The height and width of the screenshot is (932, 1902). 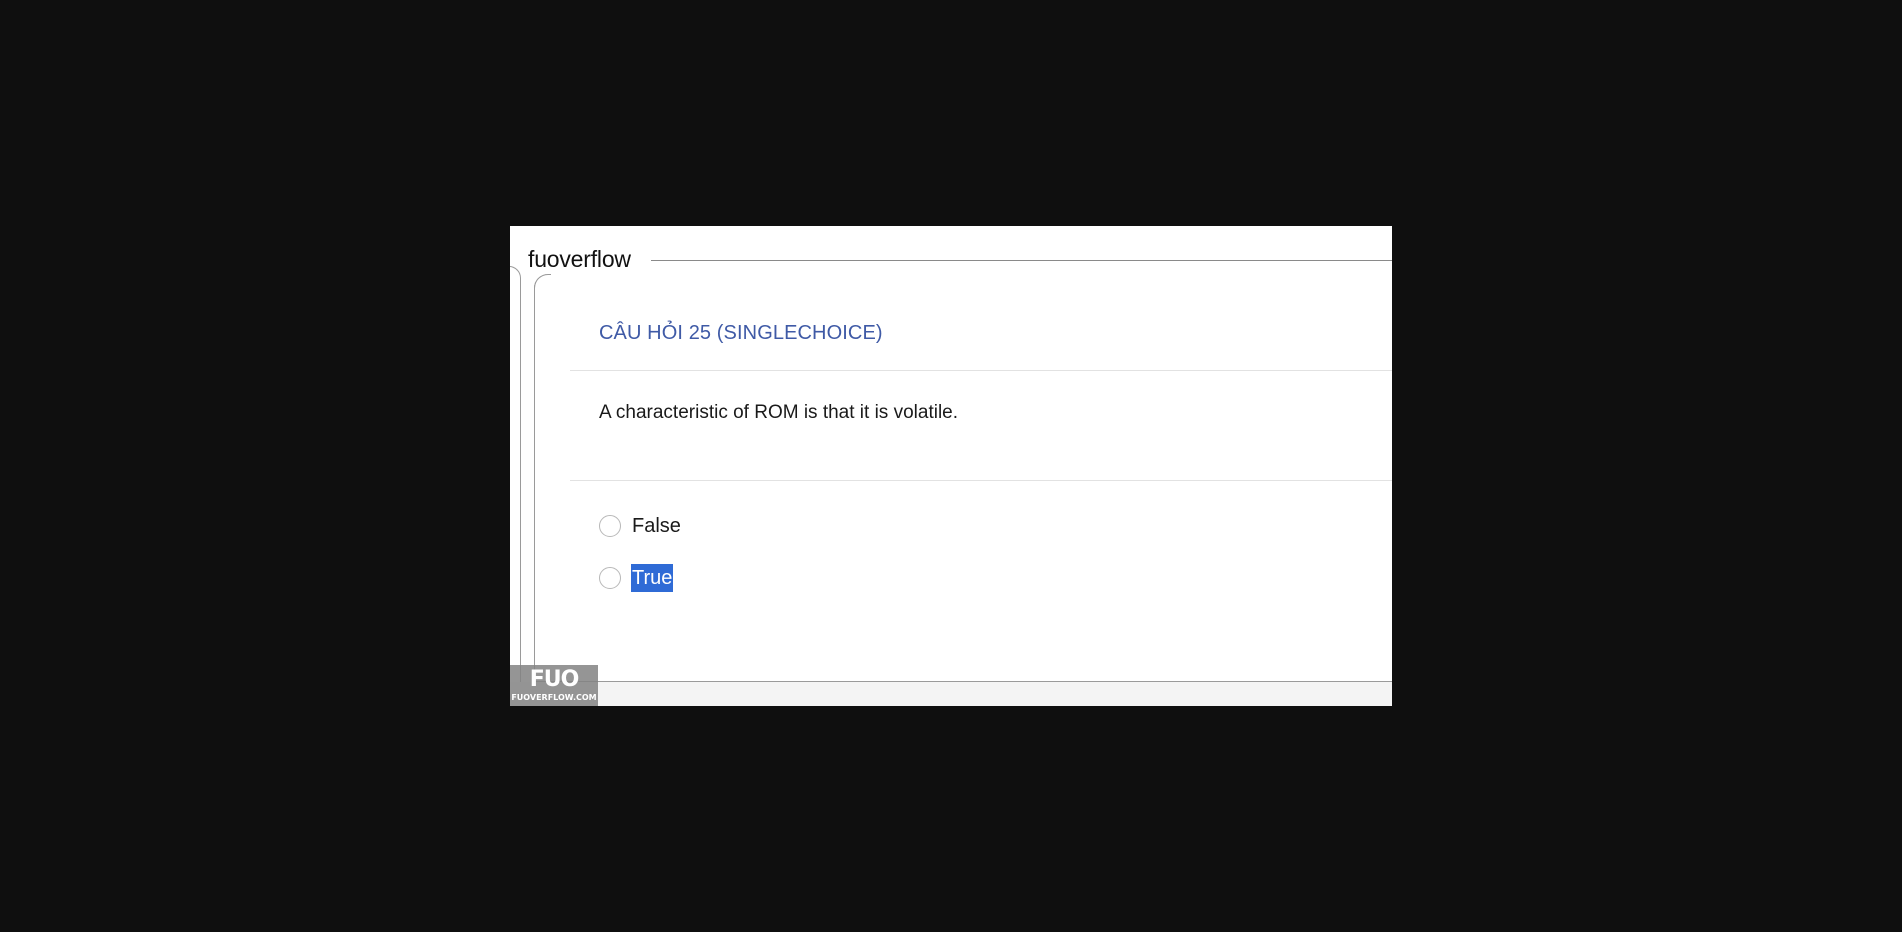 I want to click on option-true: True, so click(x=636, y=578).